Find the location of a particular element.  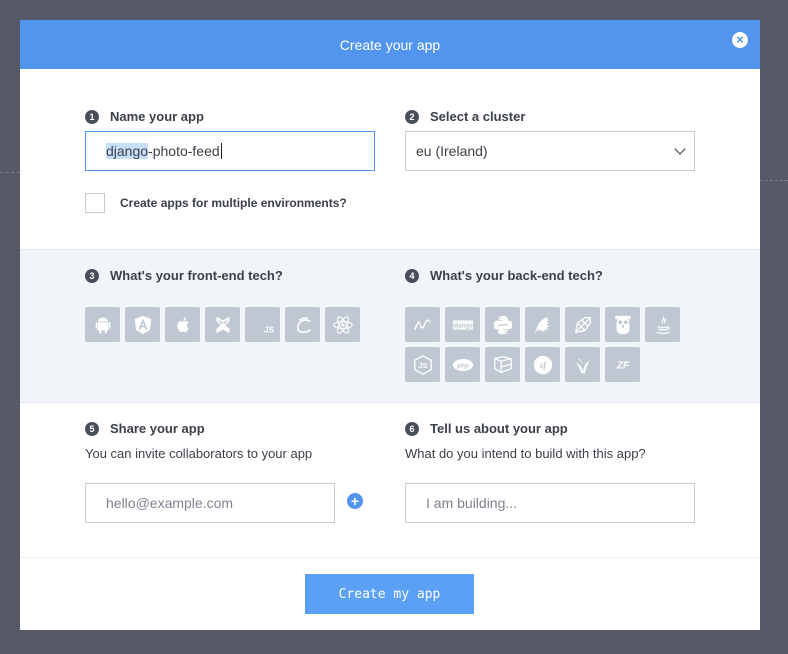

step-number: 3 is located at coordinates (92, 275).